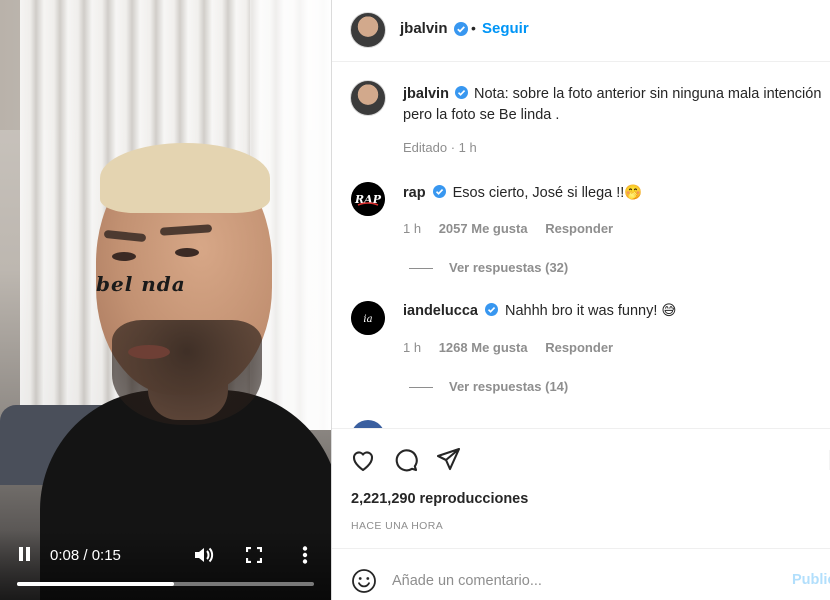 Image resolution: width=830 pixels, height=600 pixels. I want to click on post-timestamp: HACE UNA HORA, so click(397, 526).